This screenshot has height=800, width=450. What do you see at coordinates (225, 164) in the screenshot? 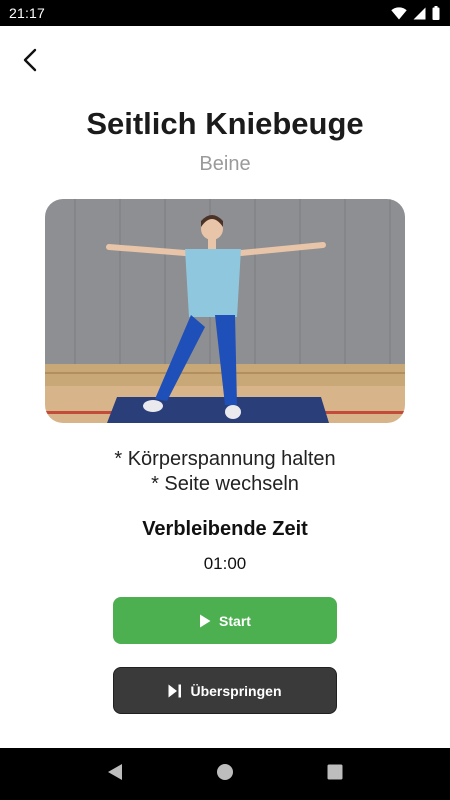
I see `exercise-category: Beine` at bounding box center [225, 164].